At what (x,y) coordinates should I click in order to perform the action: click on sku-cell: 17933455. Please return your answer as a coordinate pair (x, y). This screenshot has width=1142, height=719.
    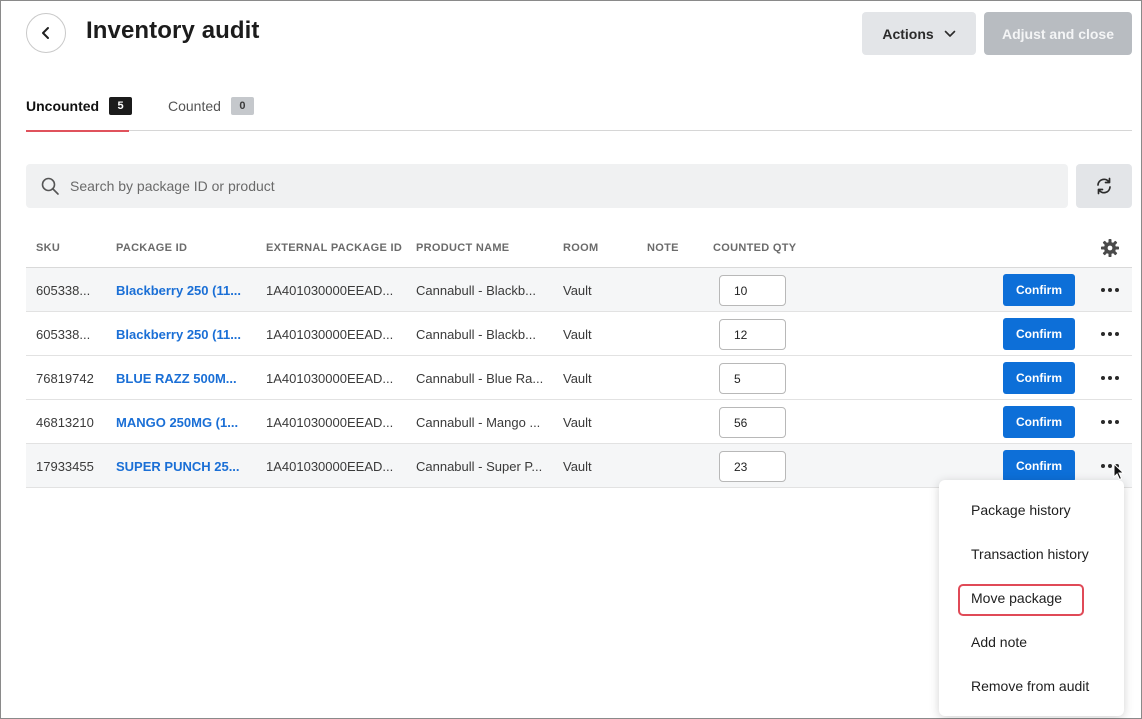
    Looking at the image, I should click on (65, 466).